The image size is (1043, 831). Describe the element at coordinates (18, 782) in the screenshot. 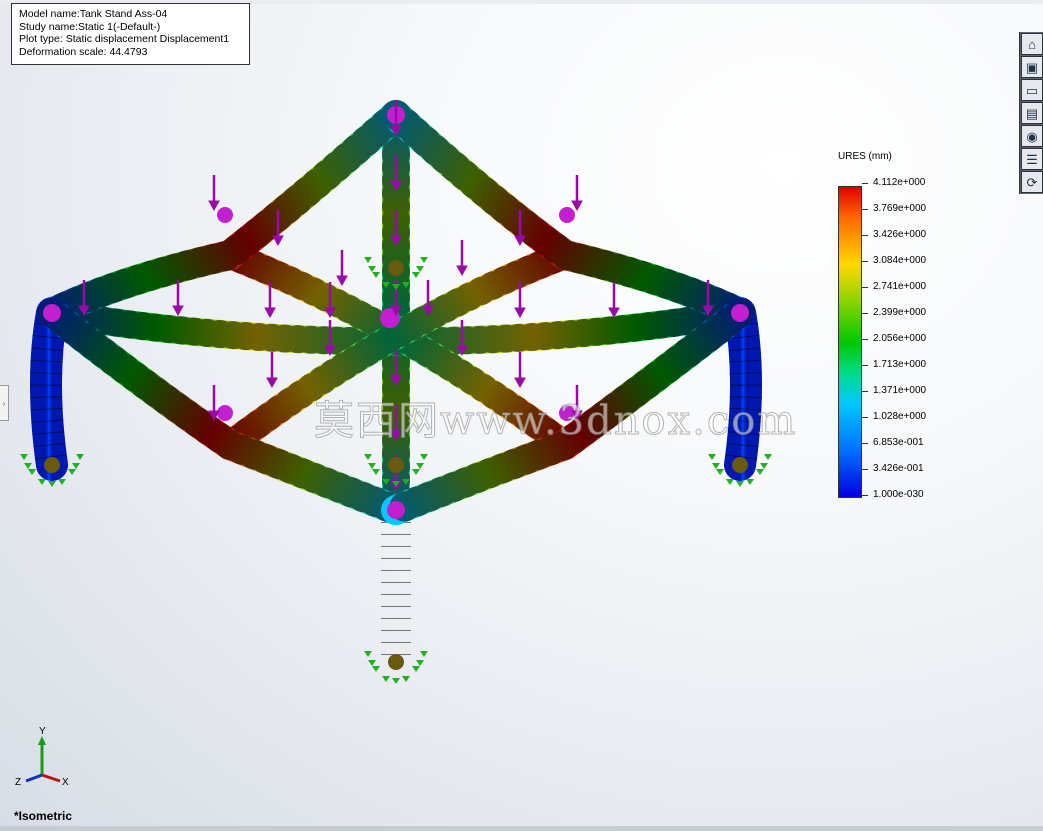

I see `triad-z-label: Z` at that location.